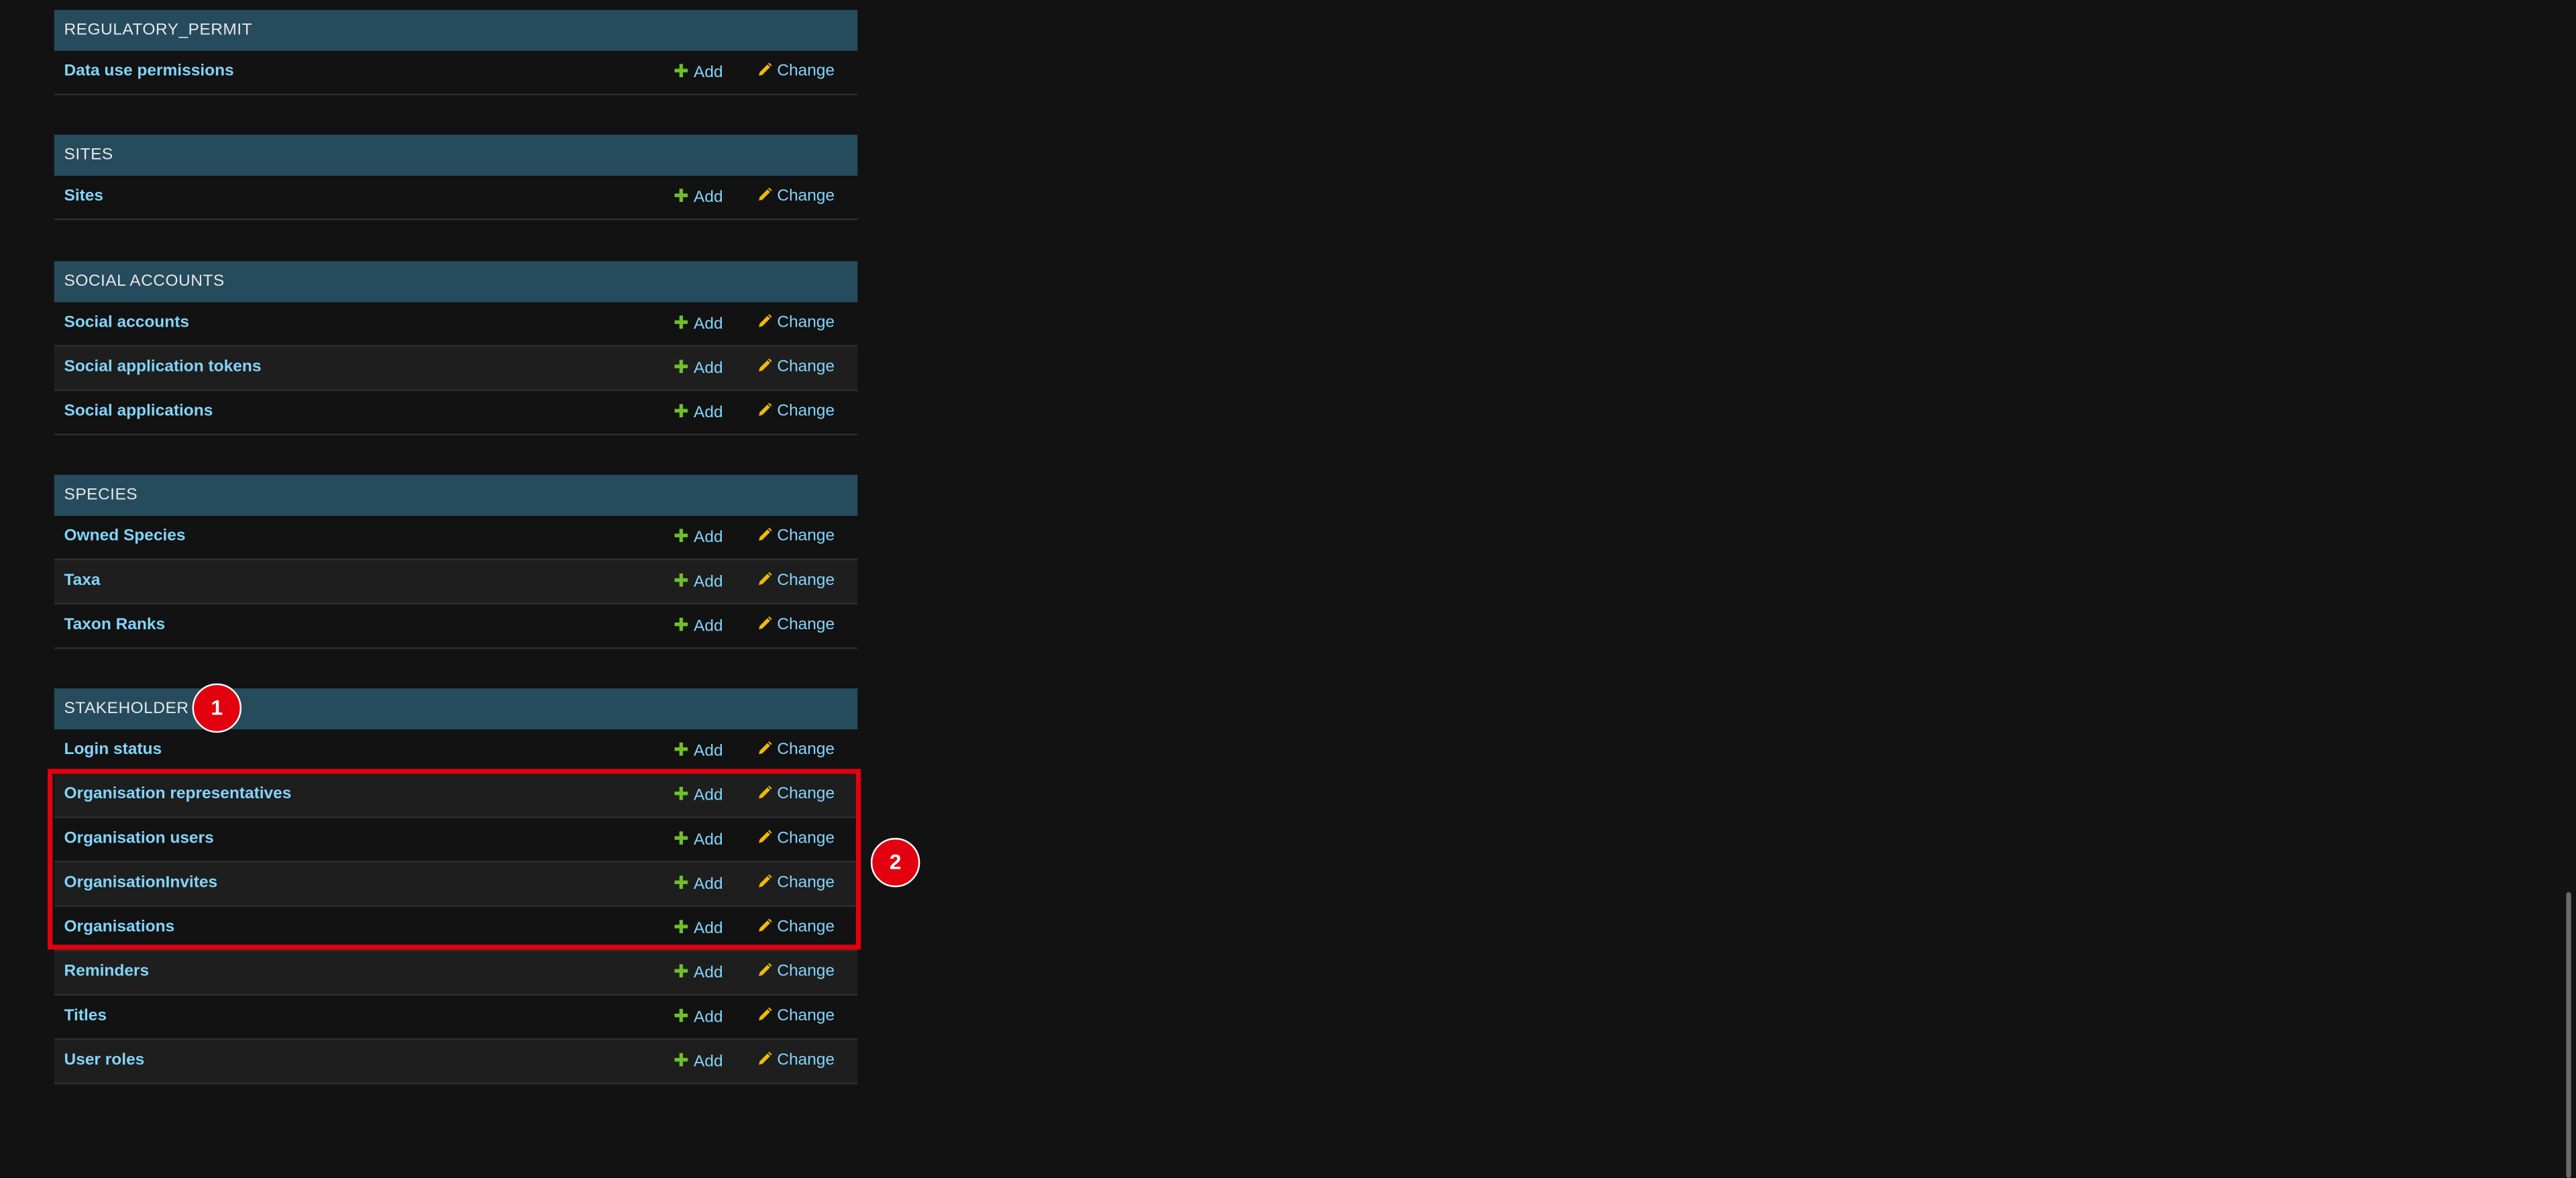 This screenshot has width=2576, height=1178. I want to click on model-row: Titles ✚ Add Change, so click(456, 1018).